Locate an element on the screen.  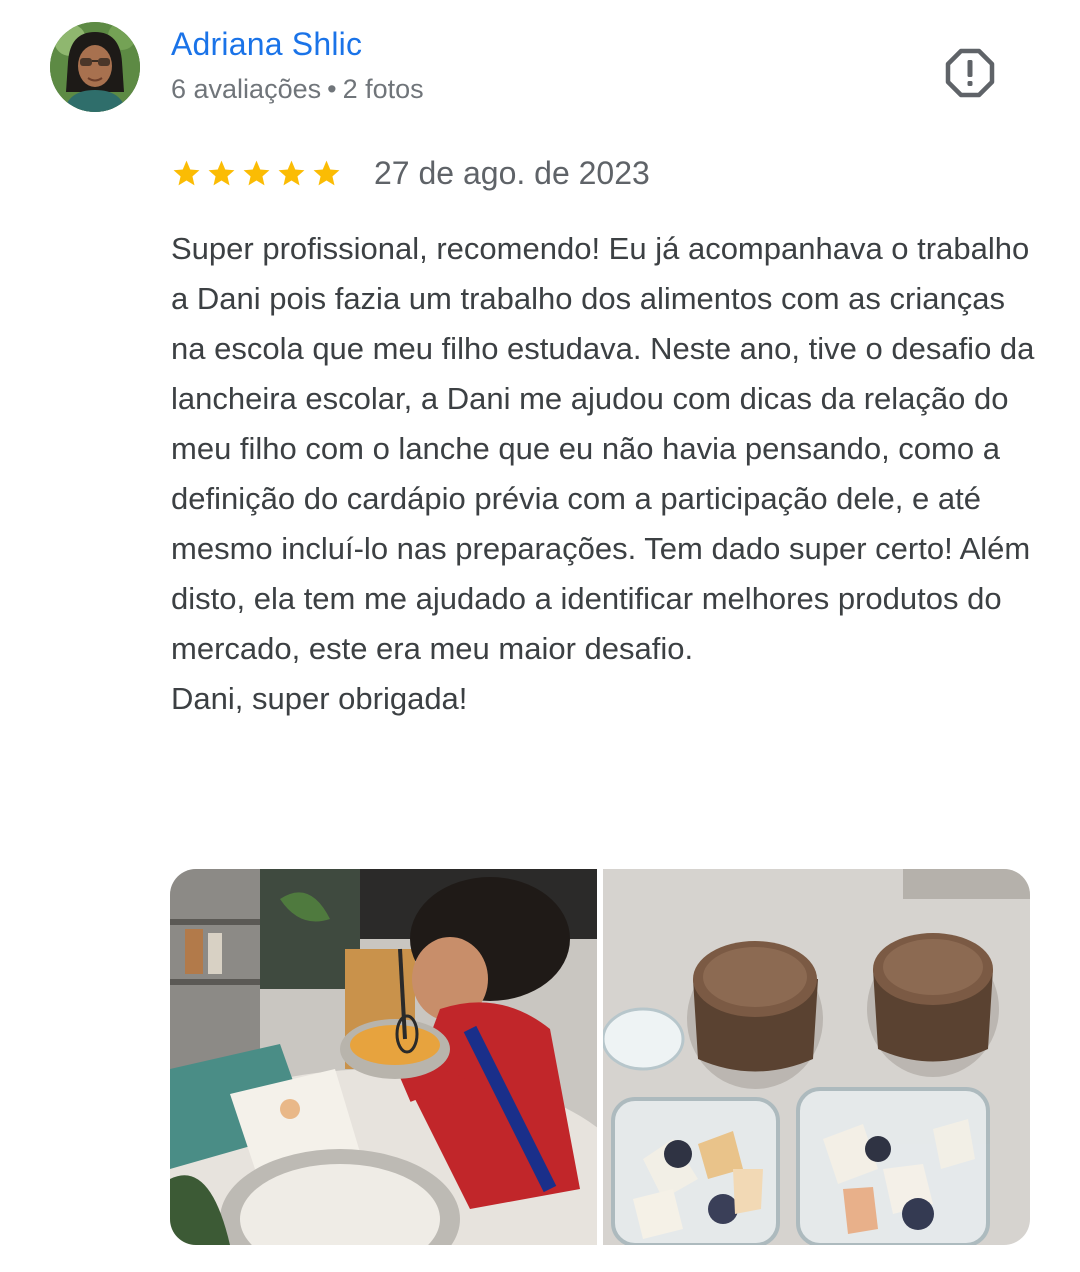
reviewer-meta: 6 avaliações • 2 fotos is located at coordinates (297, 89).